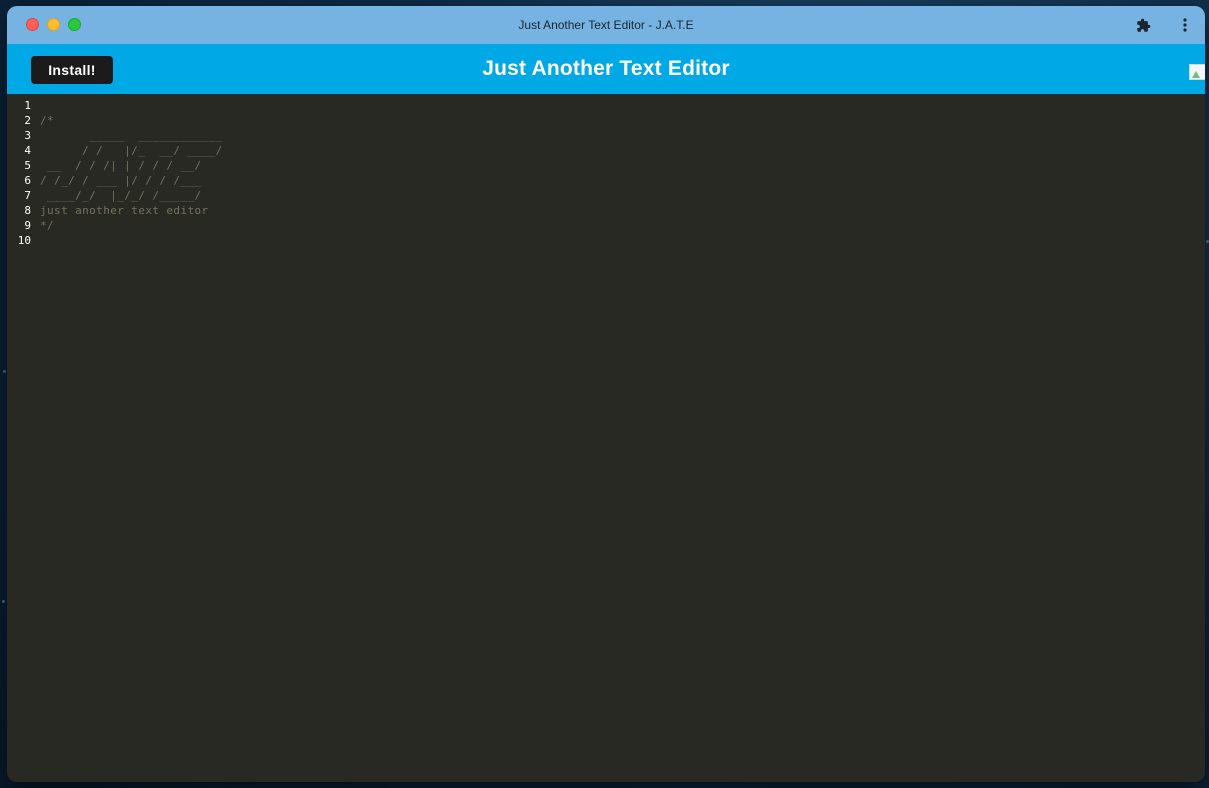 The width and height of the screenshot is (1209, 788). Describe the element at coordinates (121, 180) in the screenshot. I see `line-text: / /_/ / ___ |/ / / /___` at that location.